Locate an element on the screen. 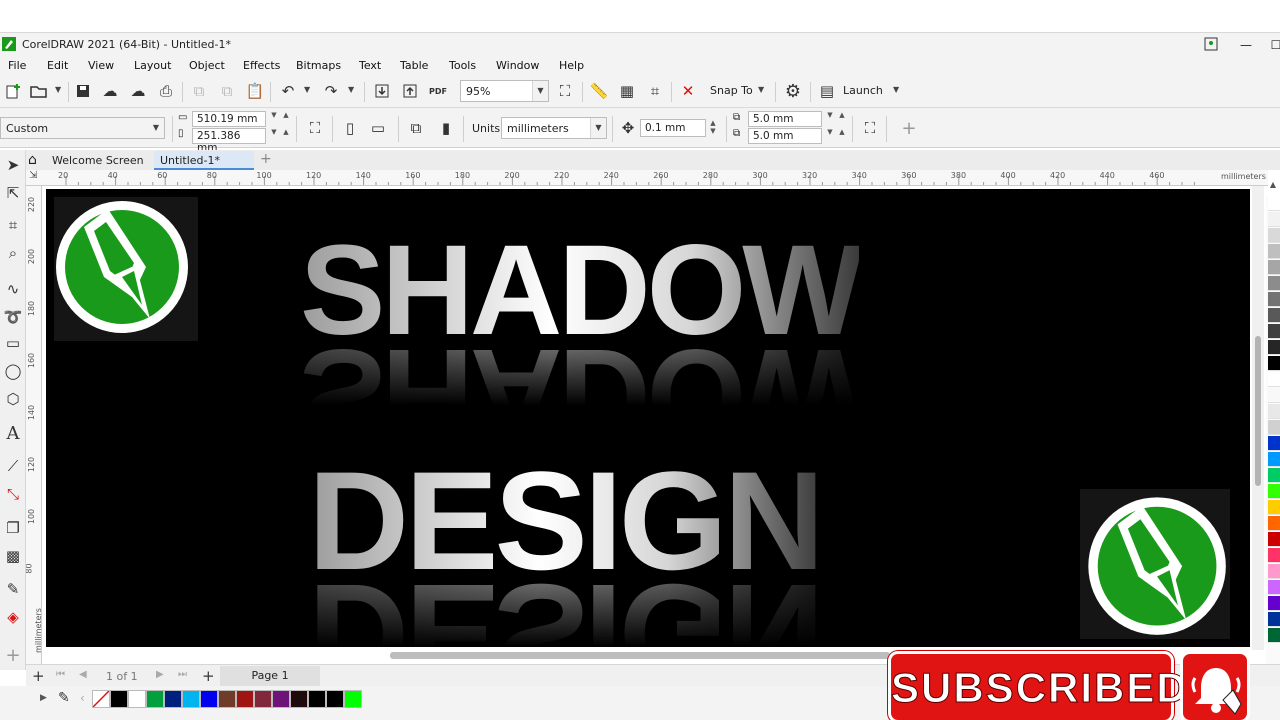  vertical-ruler: 220 200 180 160 140 120 100 80 millimeters is located at coordinates (34, 425).